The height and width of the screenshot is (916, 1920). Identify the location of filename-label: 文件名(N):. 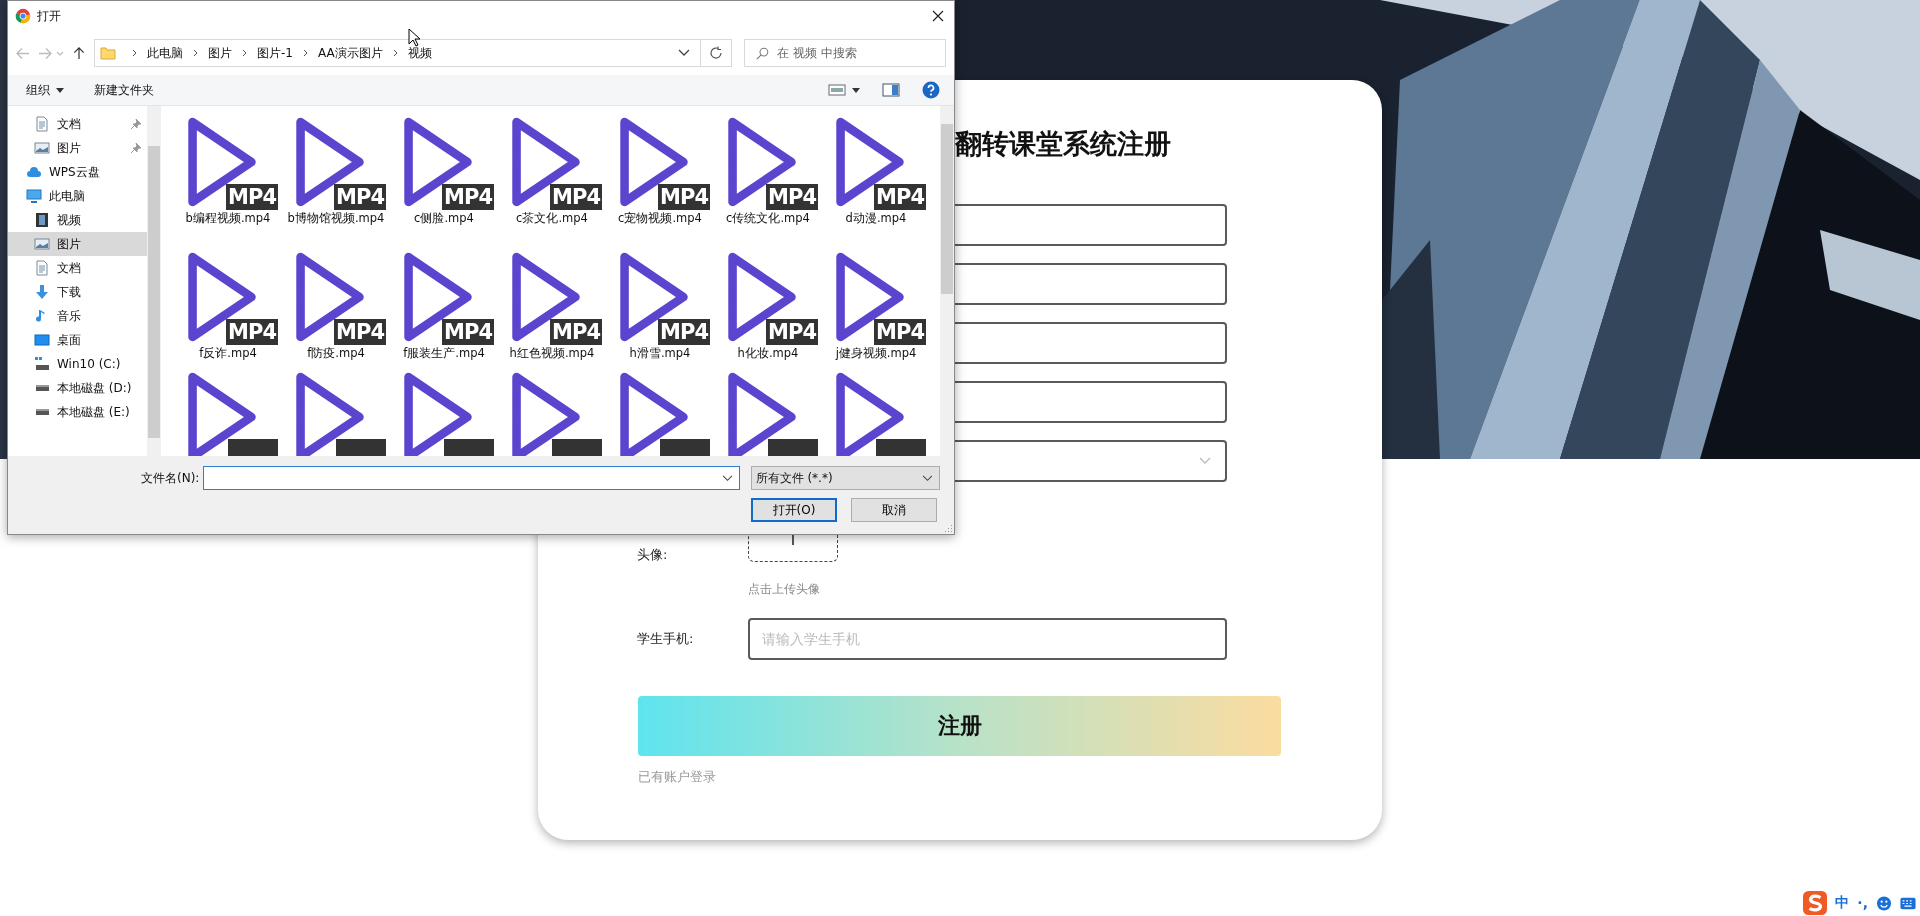
(169, 478).